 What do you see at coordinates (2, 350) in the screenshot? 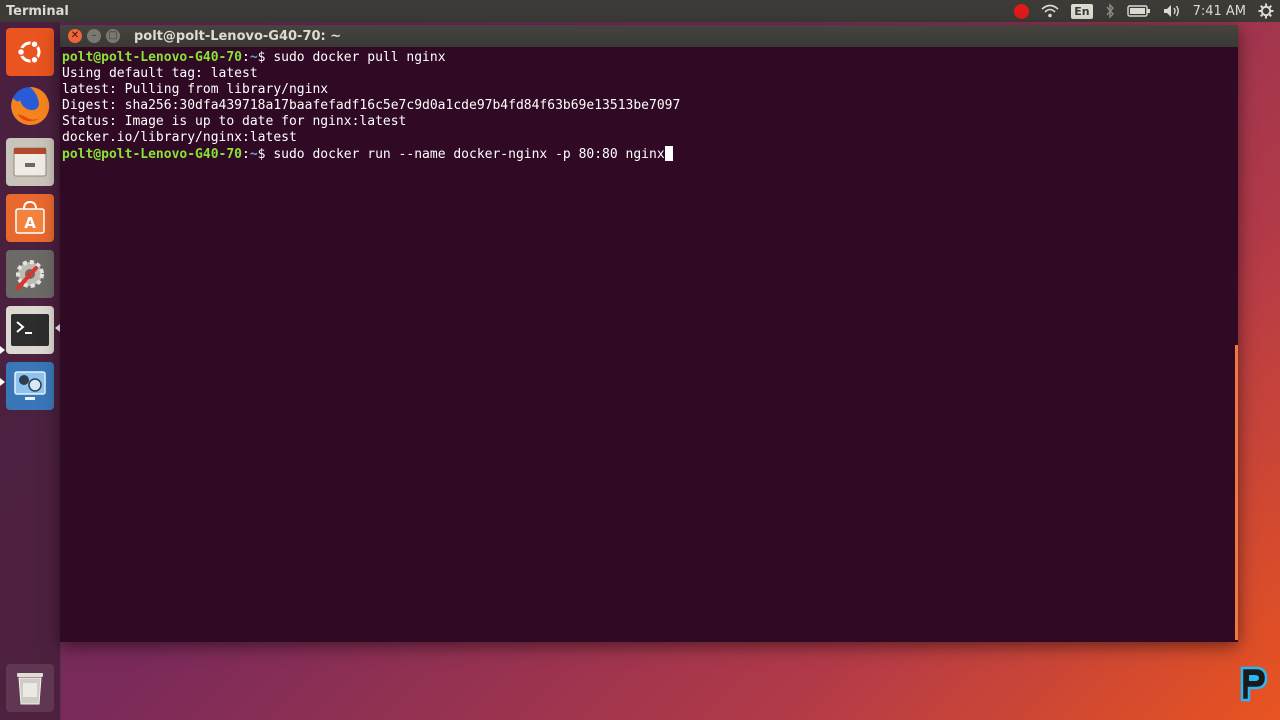
I see `terminal-running-indicator` at bounding box center [2, 350].